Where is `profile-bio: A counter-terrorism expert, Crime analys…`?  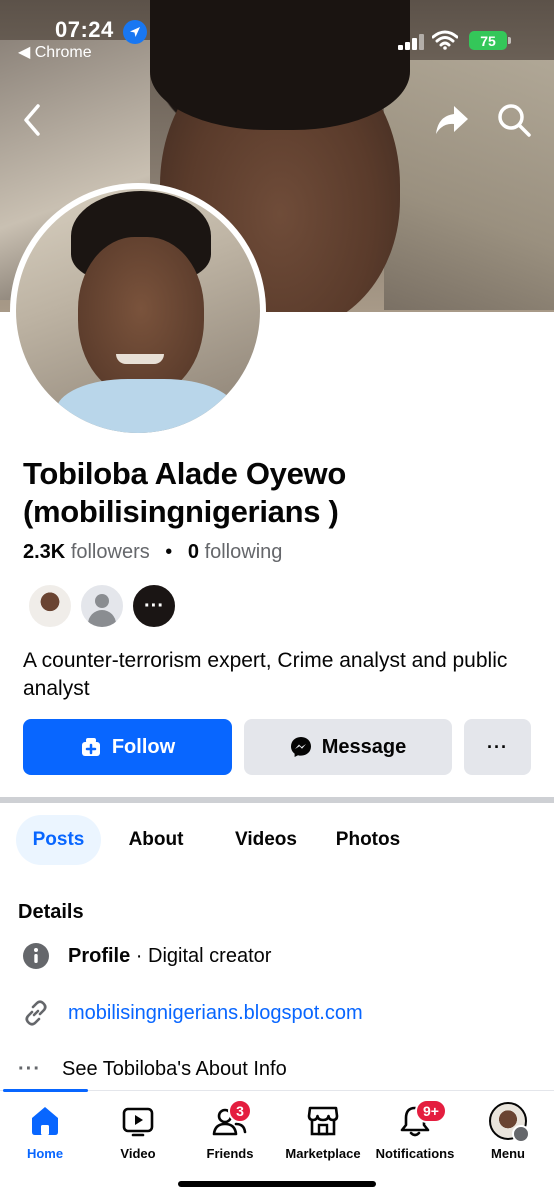
profile-bio: A counter-terrorism expert, Crime analys… is located at coordinates (265, 674).